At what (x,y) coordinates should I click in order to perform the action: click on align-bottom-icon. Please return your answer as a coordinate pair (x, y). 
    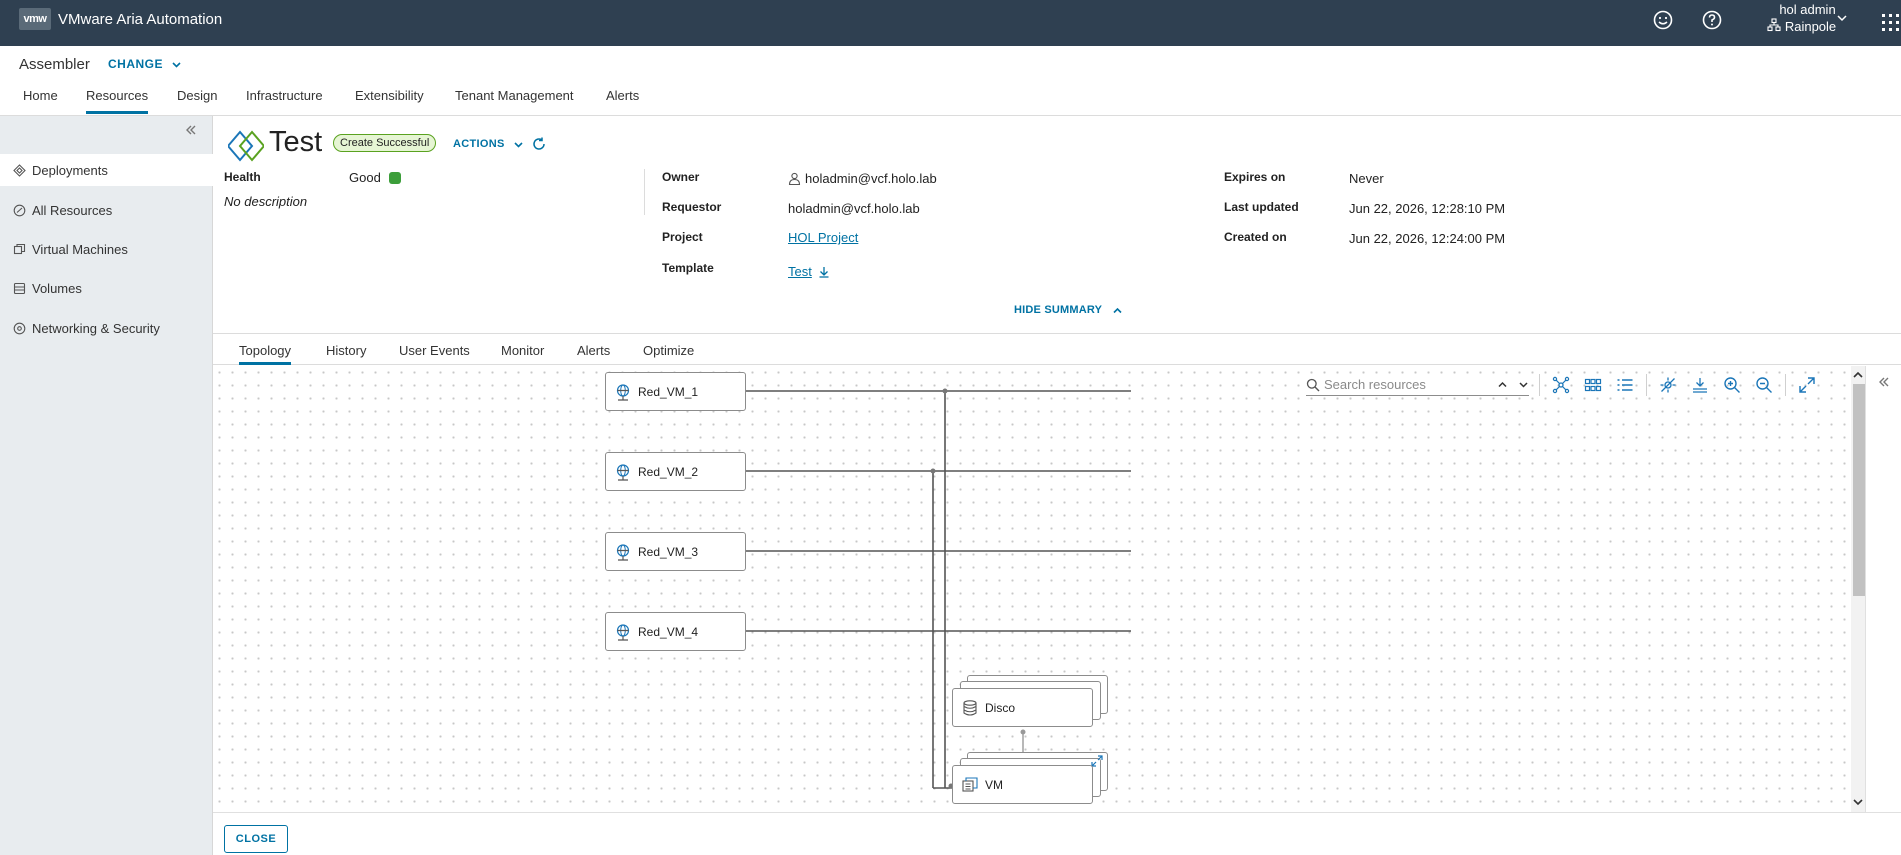
    Looking at the image, I should click on (1700, 385).